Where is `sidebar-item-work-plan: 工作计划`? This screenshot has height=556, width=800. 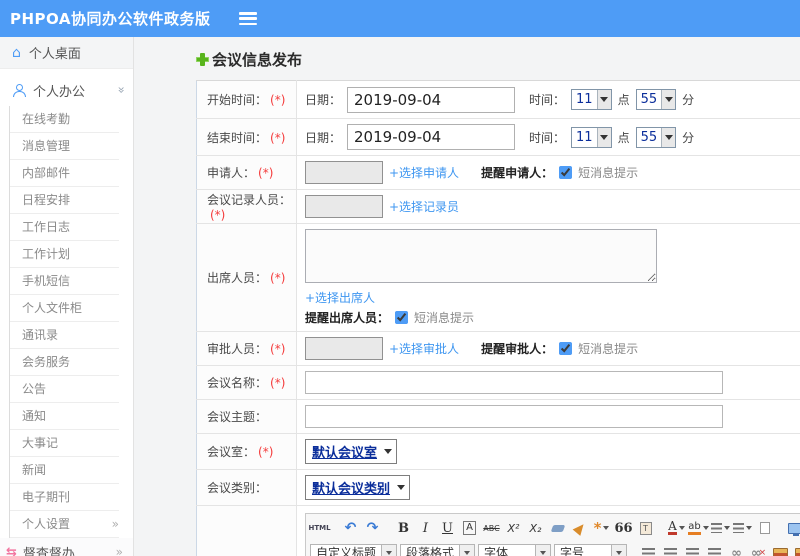
sidebar-item-work-plan: 工作计划 is located at coordinates (64, 254).